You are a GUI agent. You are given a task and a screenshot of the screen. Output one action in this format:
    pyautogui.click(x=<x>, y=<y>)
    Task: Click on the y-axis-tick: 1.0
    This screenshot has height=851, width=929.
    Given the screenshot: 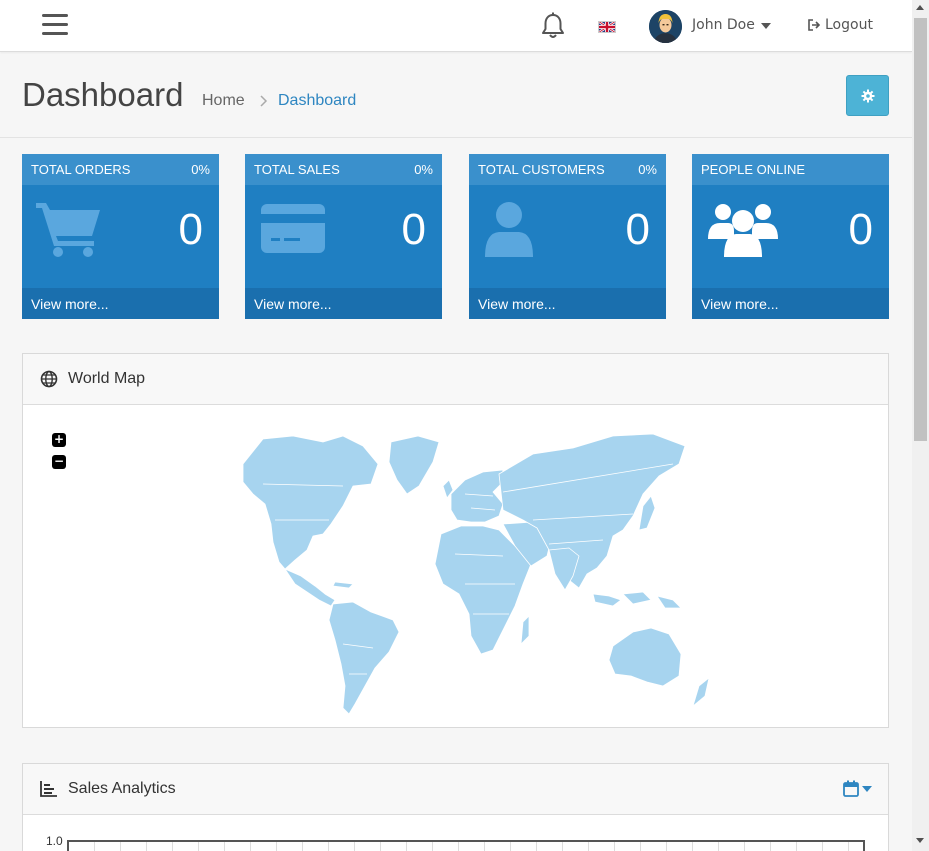 What is the action you would take?
    pyautogui.click(x=54, y=841)
    